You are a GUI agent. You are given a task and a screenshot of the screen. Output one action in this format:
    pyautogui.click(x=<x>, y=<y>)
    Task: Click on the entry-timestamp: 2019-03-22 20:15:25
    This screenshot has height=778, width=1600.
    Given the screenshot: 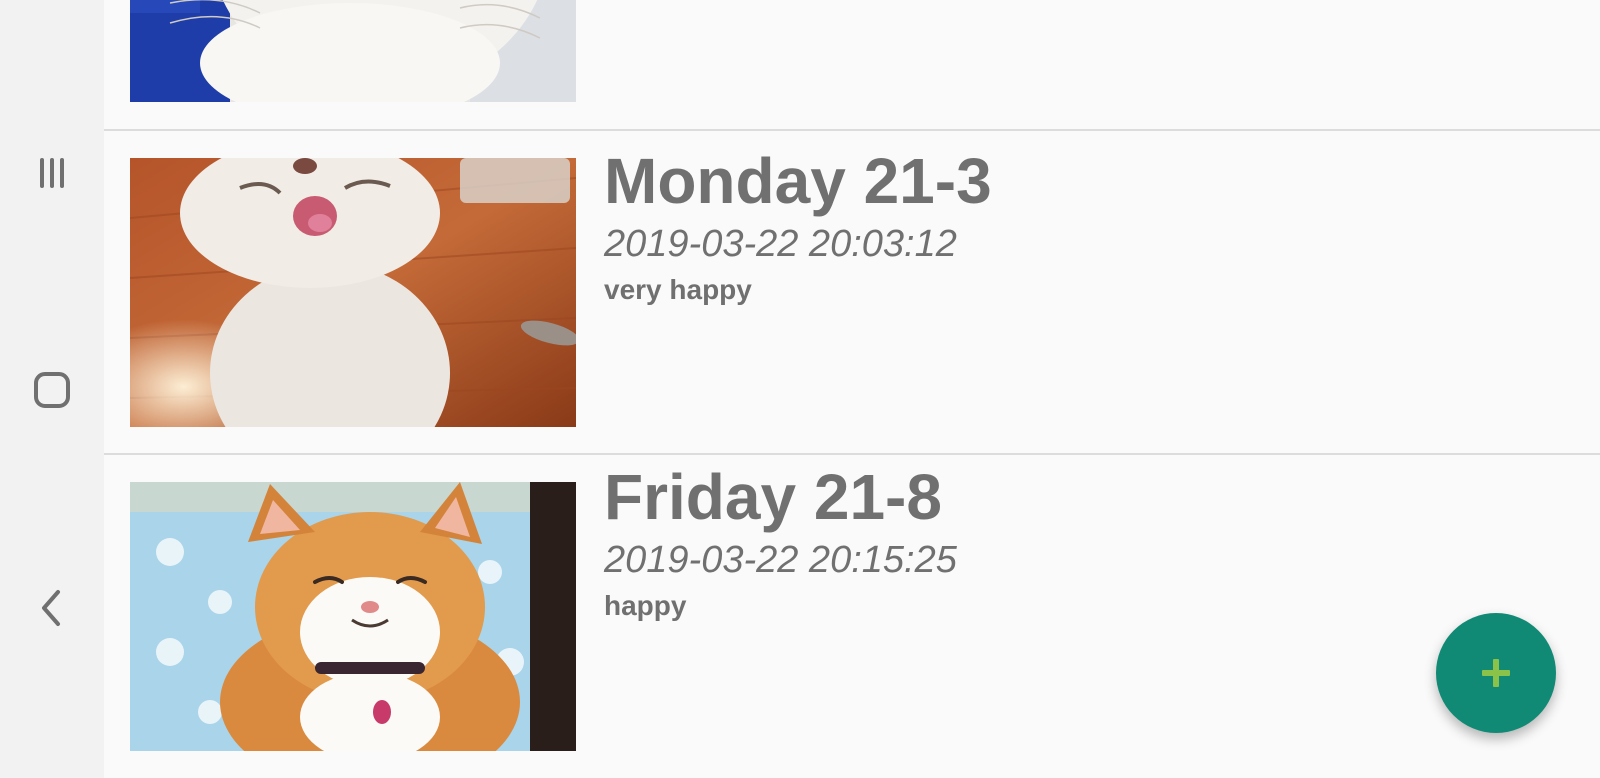 What is the action you would take?
    pyautogui.click(x=780, y=560)
    